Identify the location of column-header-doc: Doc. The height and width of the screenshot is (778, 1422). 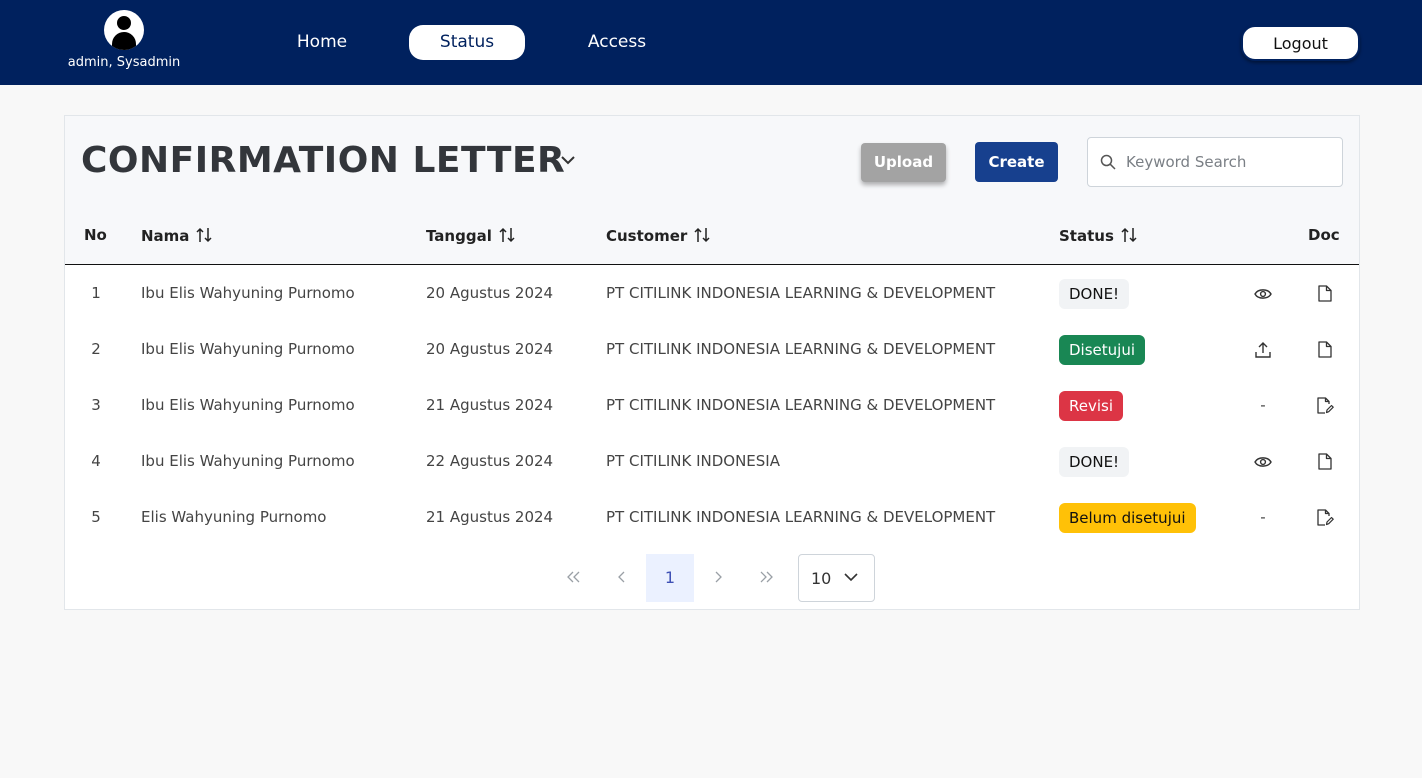
(1324, 235).